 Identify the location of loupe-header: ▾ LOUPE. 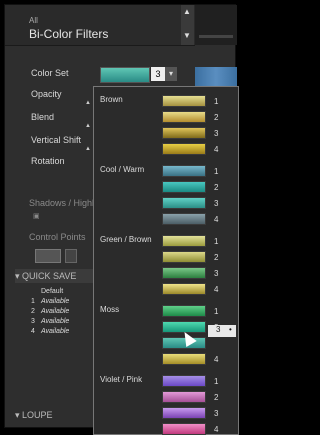
(34, 415).